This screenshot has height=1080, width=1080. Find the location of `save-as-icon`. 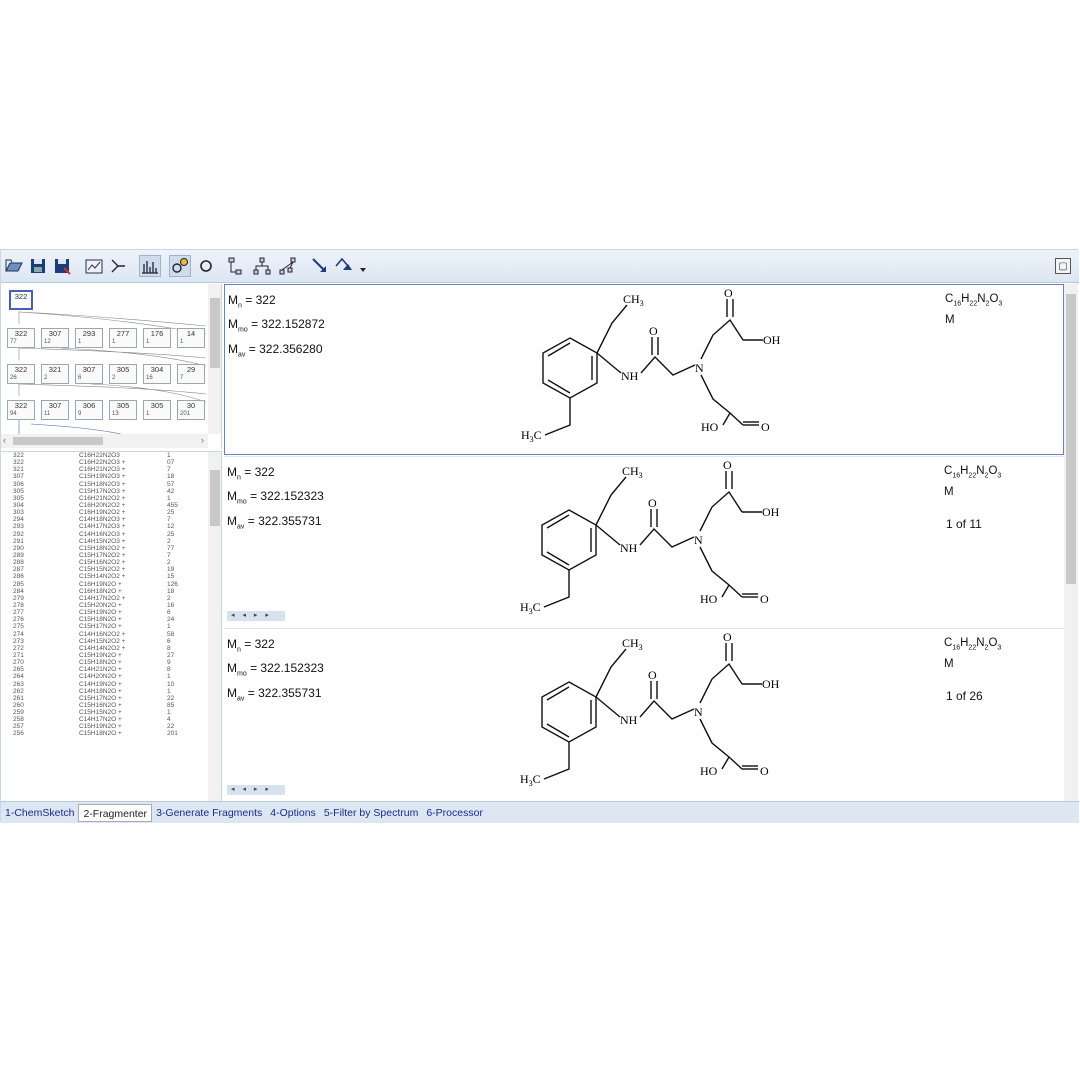

save-as-icon is located at coordinates (62, 266).